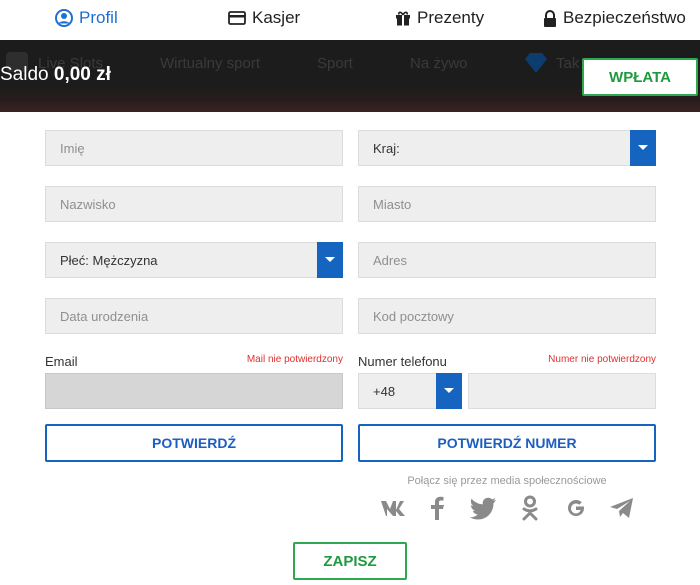  I want to click on postal-code-input: Kod pocztowy, so click(507, 316).